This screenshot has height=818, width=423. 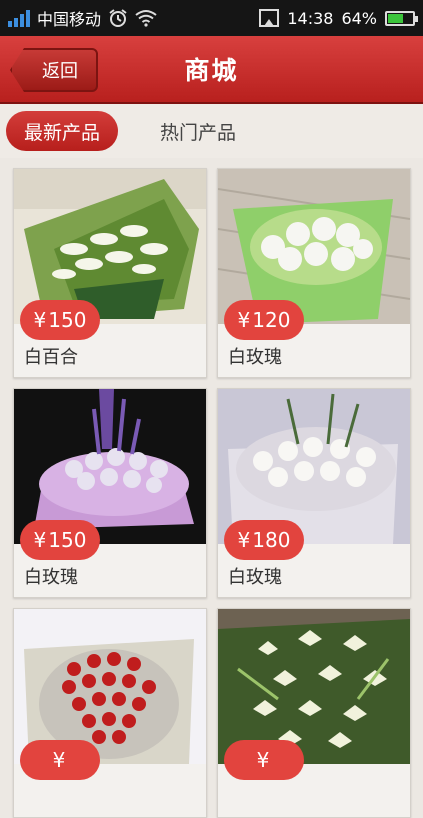 I want to click on signal-icon, so click(x=19, y=18).